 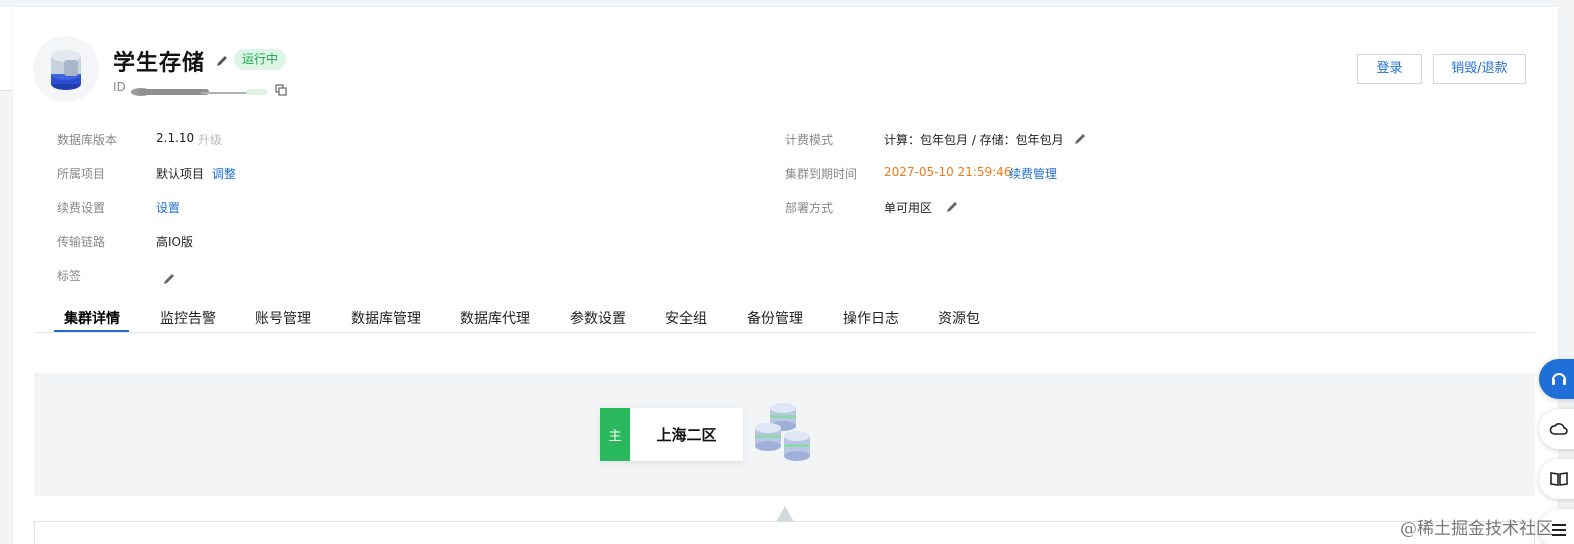 What do you see at coordinates (175, 138) in the screenshot?
I see `db-version-value: 2.1.10` at bounding box center [175, 138].